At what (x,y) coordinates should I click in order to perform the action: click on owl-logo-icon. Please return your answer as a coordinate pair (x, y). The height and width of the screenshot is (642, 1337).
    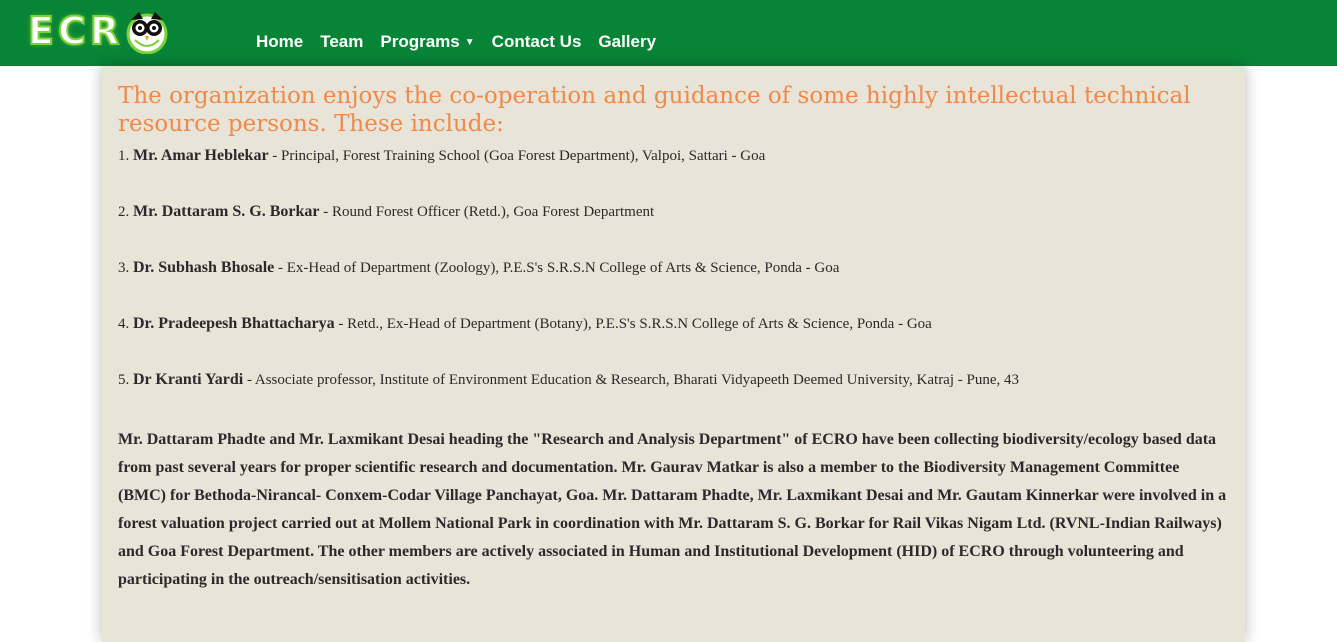
    Looking at the image, I should click on (147, 33).